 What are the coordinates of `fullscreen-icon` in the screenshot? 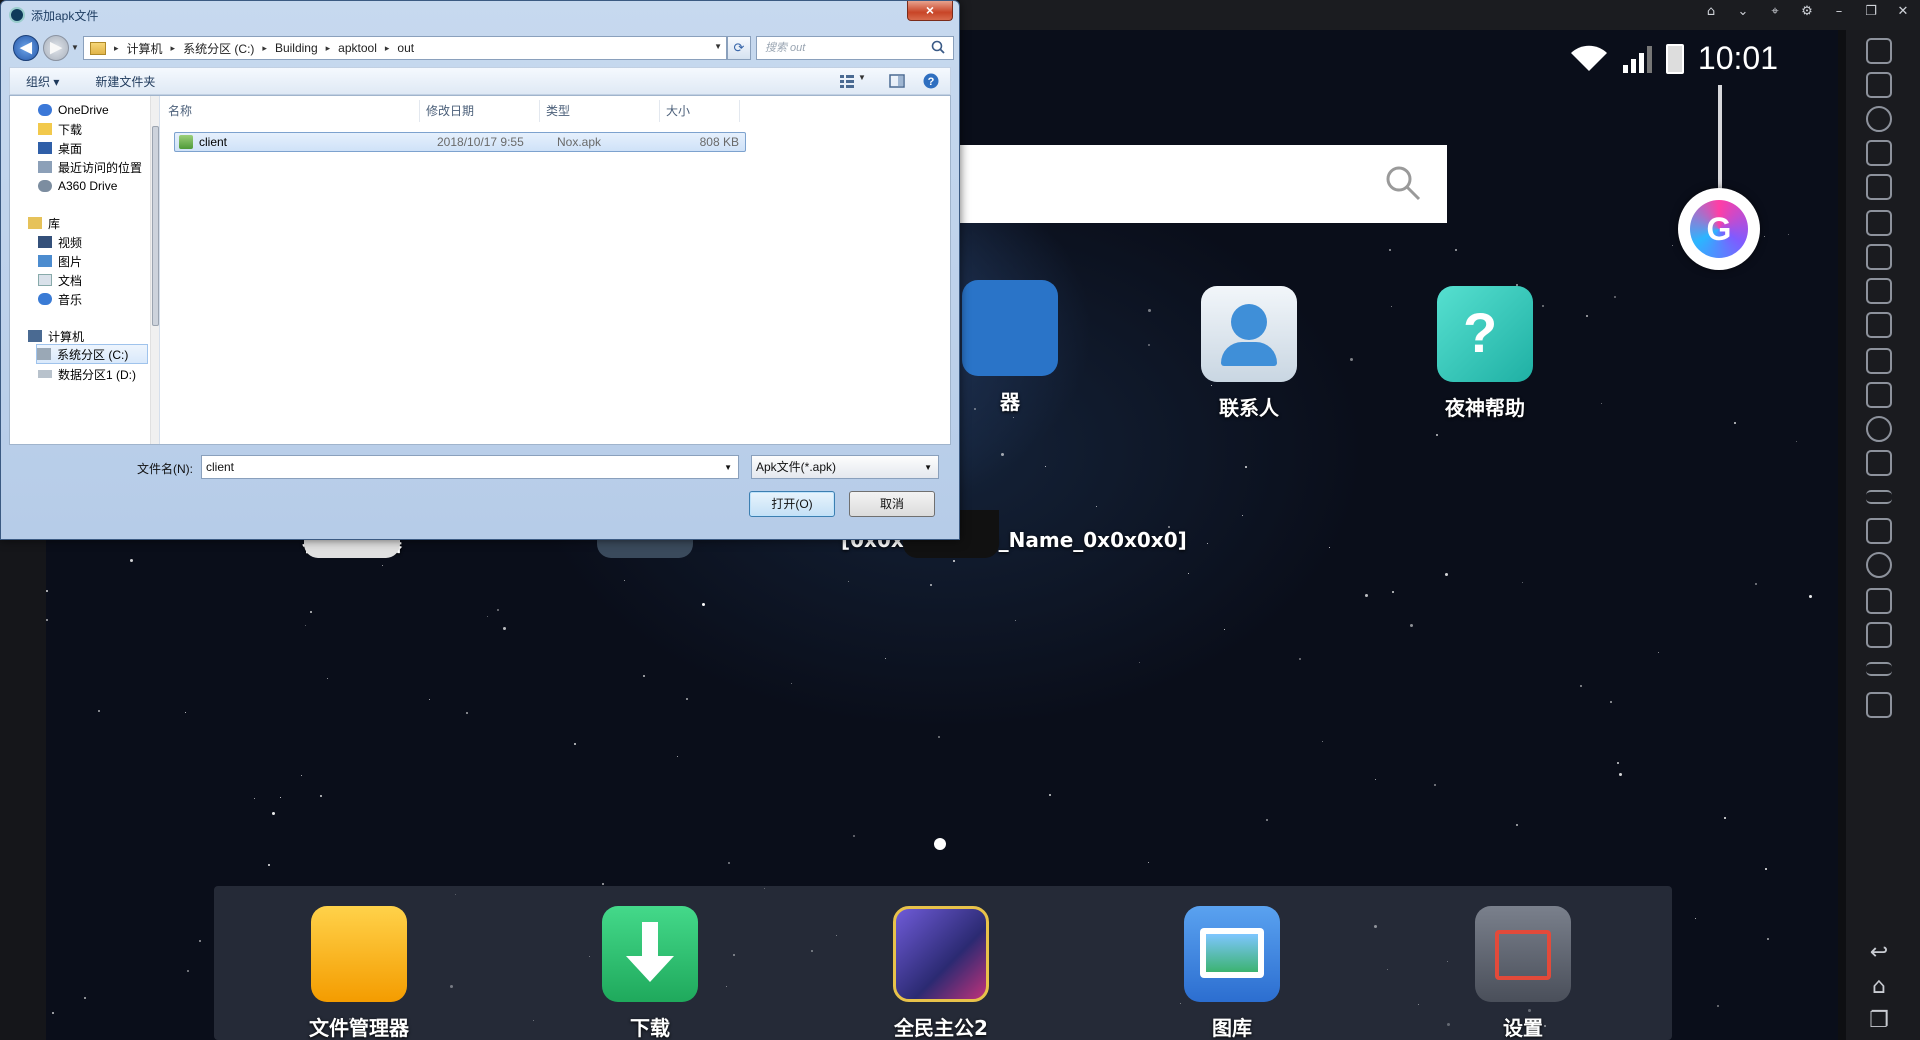 It's located at (1879, 223).